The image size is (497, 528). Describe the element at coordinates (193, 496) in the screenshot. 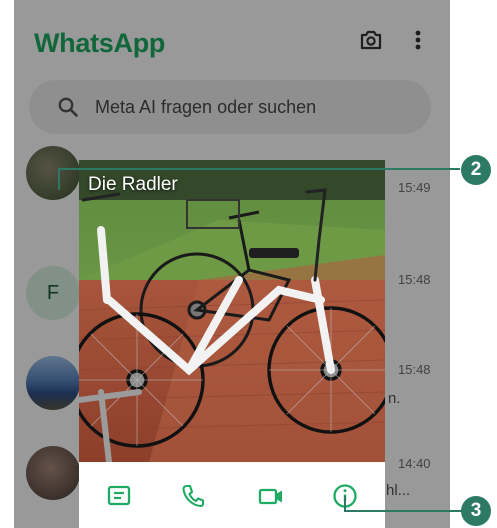

I see `phone-icon` at that location.